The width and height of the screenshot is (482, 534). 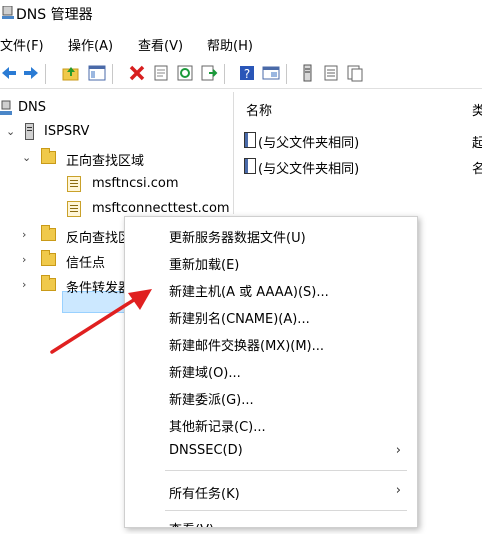 What do you see at coordinates (160, 44) in the screenshot?
I see `menu-view: 查看(V)` at bounding box center [160, 44].